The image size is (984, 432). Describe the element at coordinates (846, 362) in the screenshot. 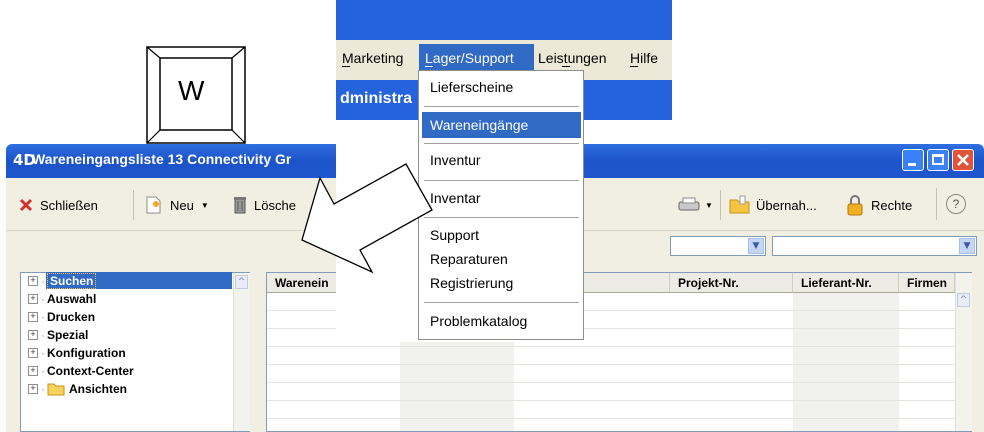

I see `grid-column-shade` at that location.